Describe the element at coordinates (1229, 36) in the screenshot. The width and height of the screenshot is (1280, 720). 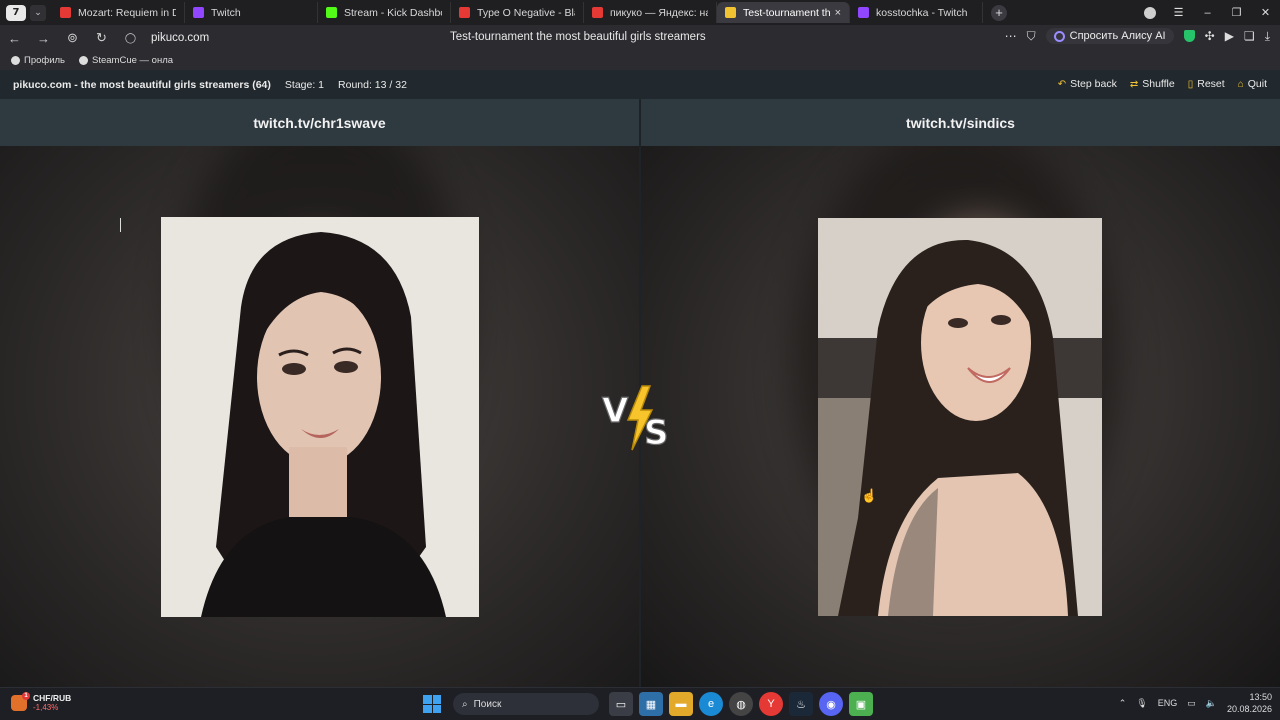
I see `media-icon: ▶` at that location.